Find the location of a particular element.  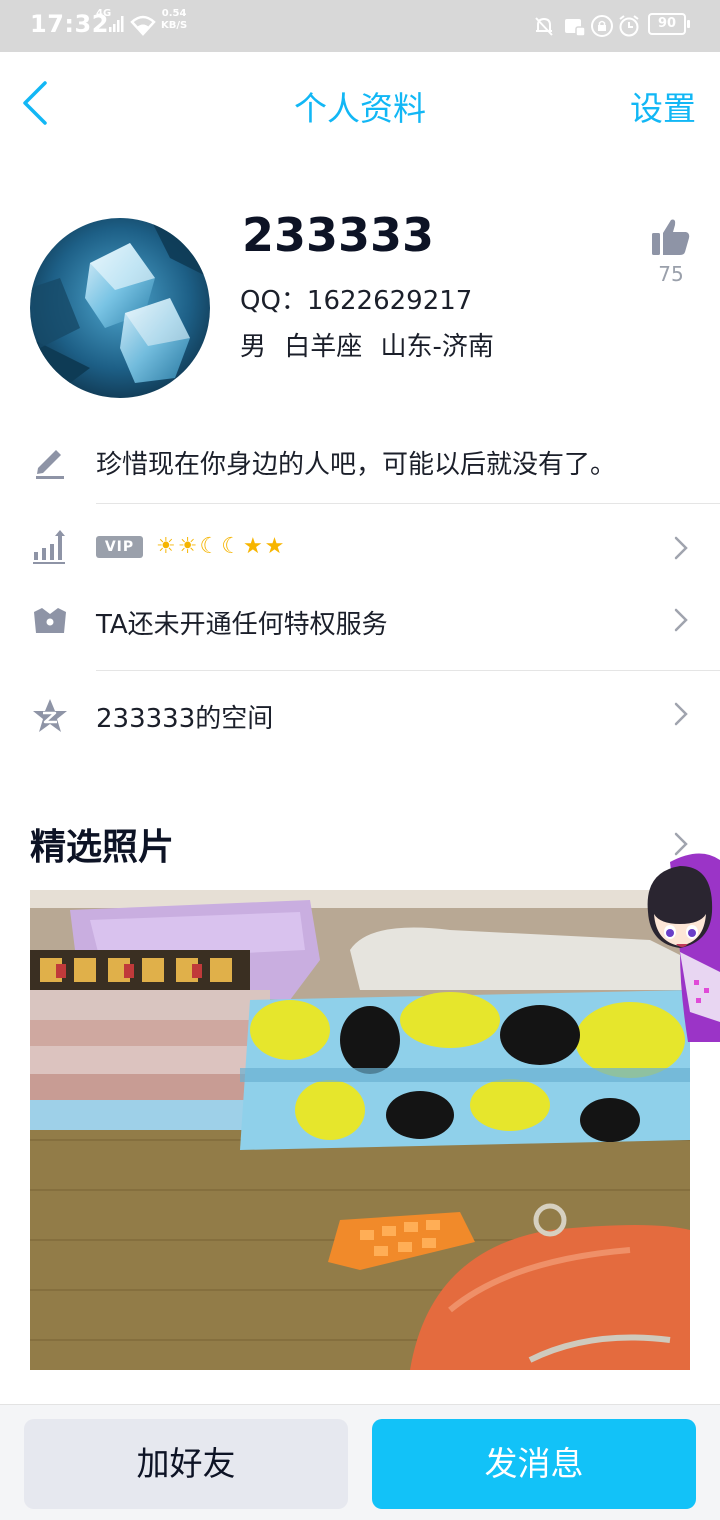

profile-meta: 男 白羊座 山东-济南 is located at coordinates (367, 347).